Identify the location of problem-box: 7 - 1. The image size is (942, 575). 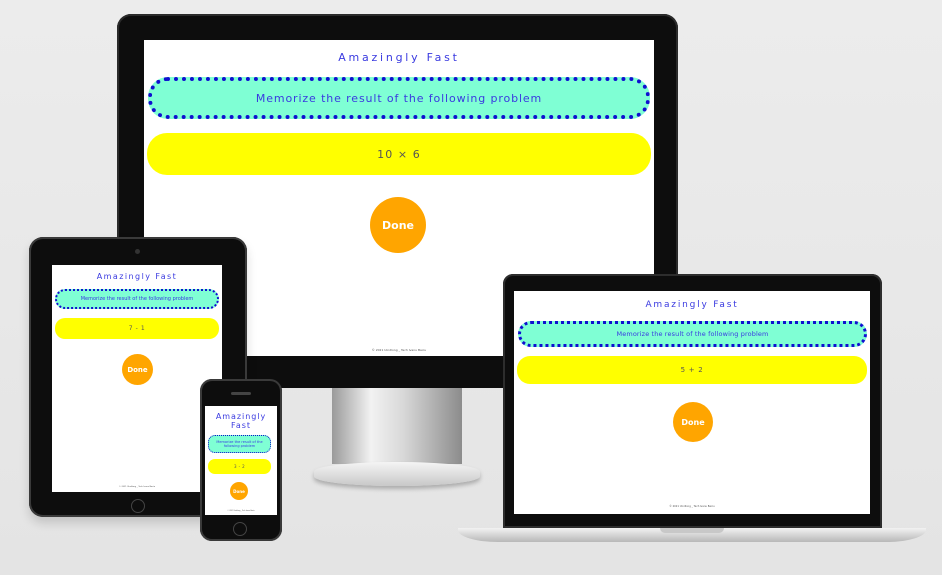
(137, 328).